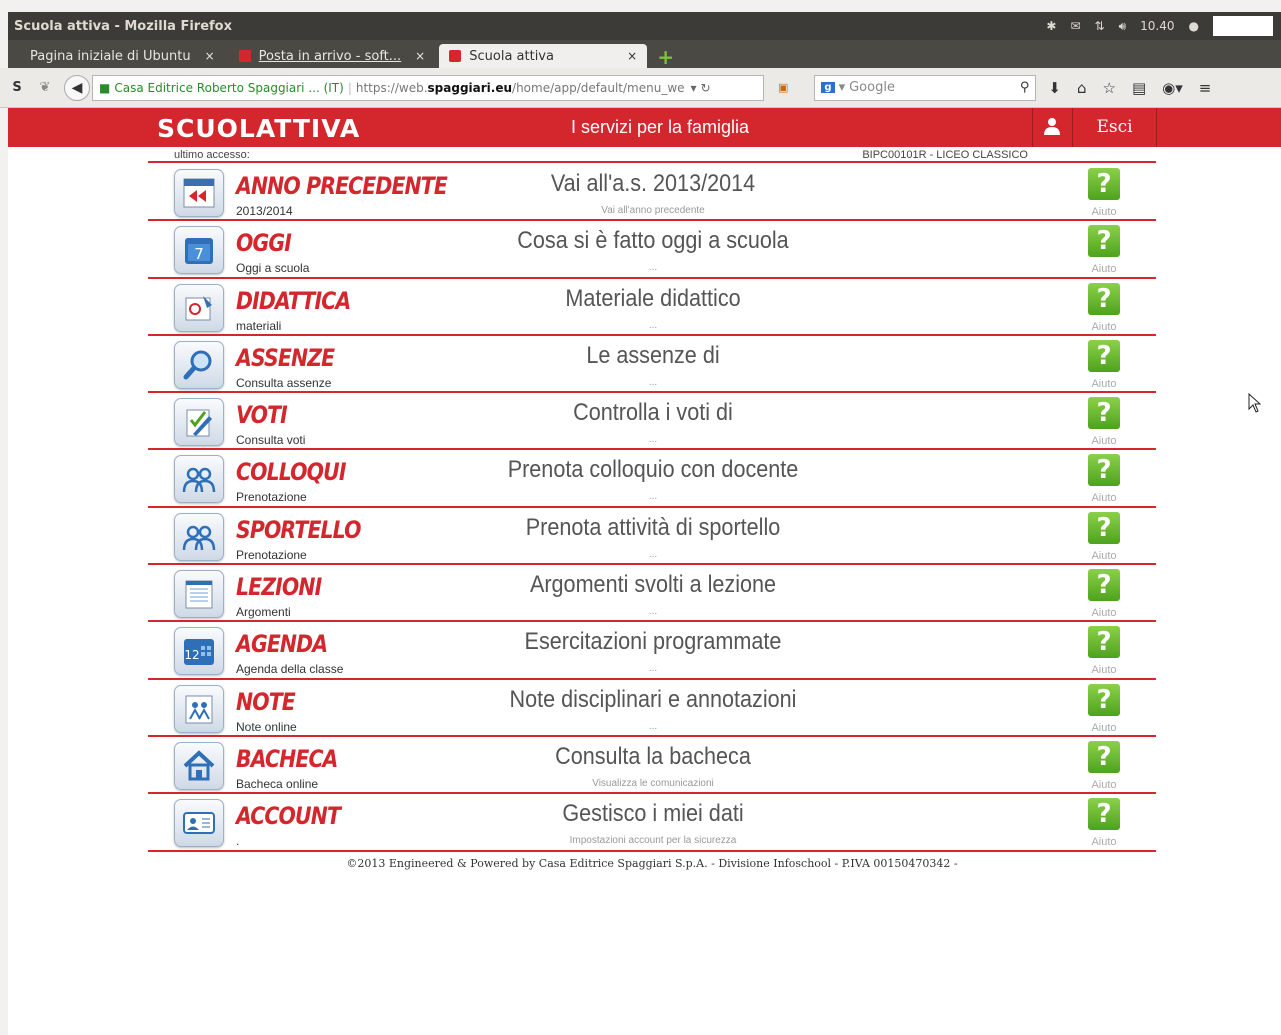 Image resolution: width=1281 pixels, height=1035 pixels. Describe the element at coordinates (199, 193) in the screenshot. I see `calendar-back-icon` at that location.